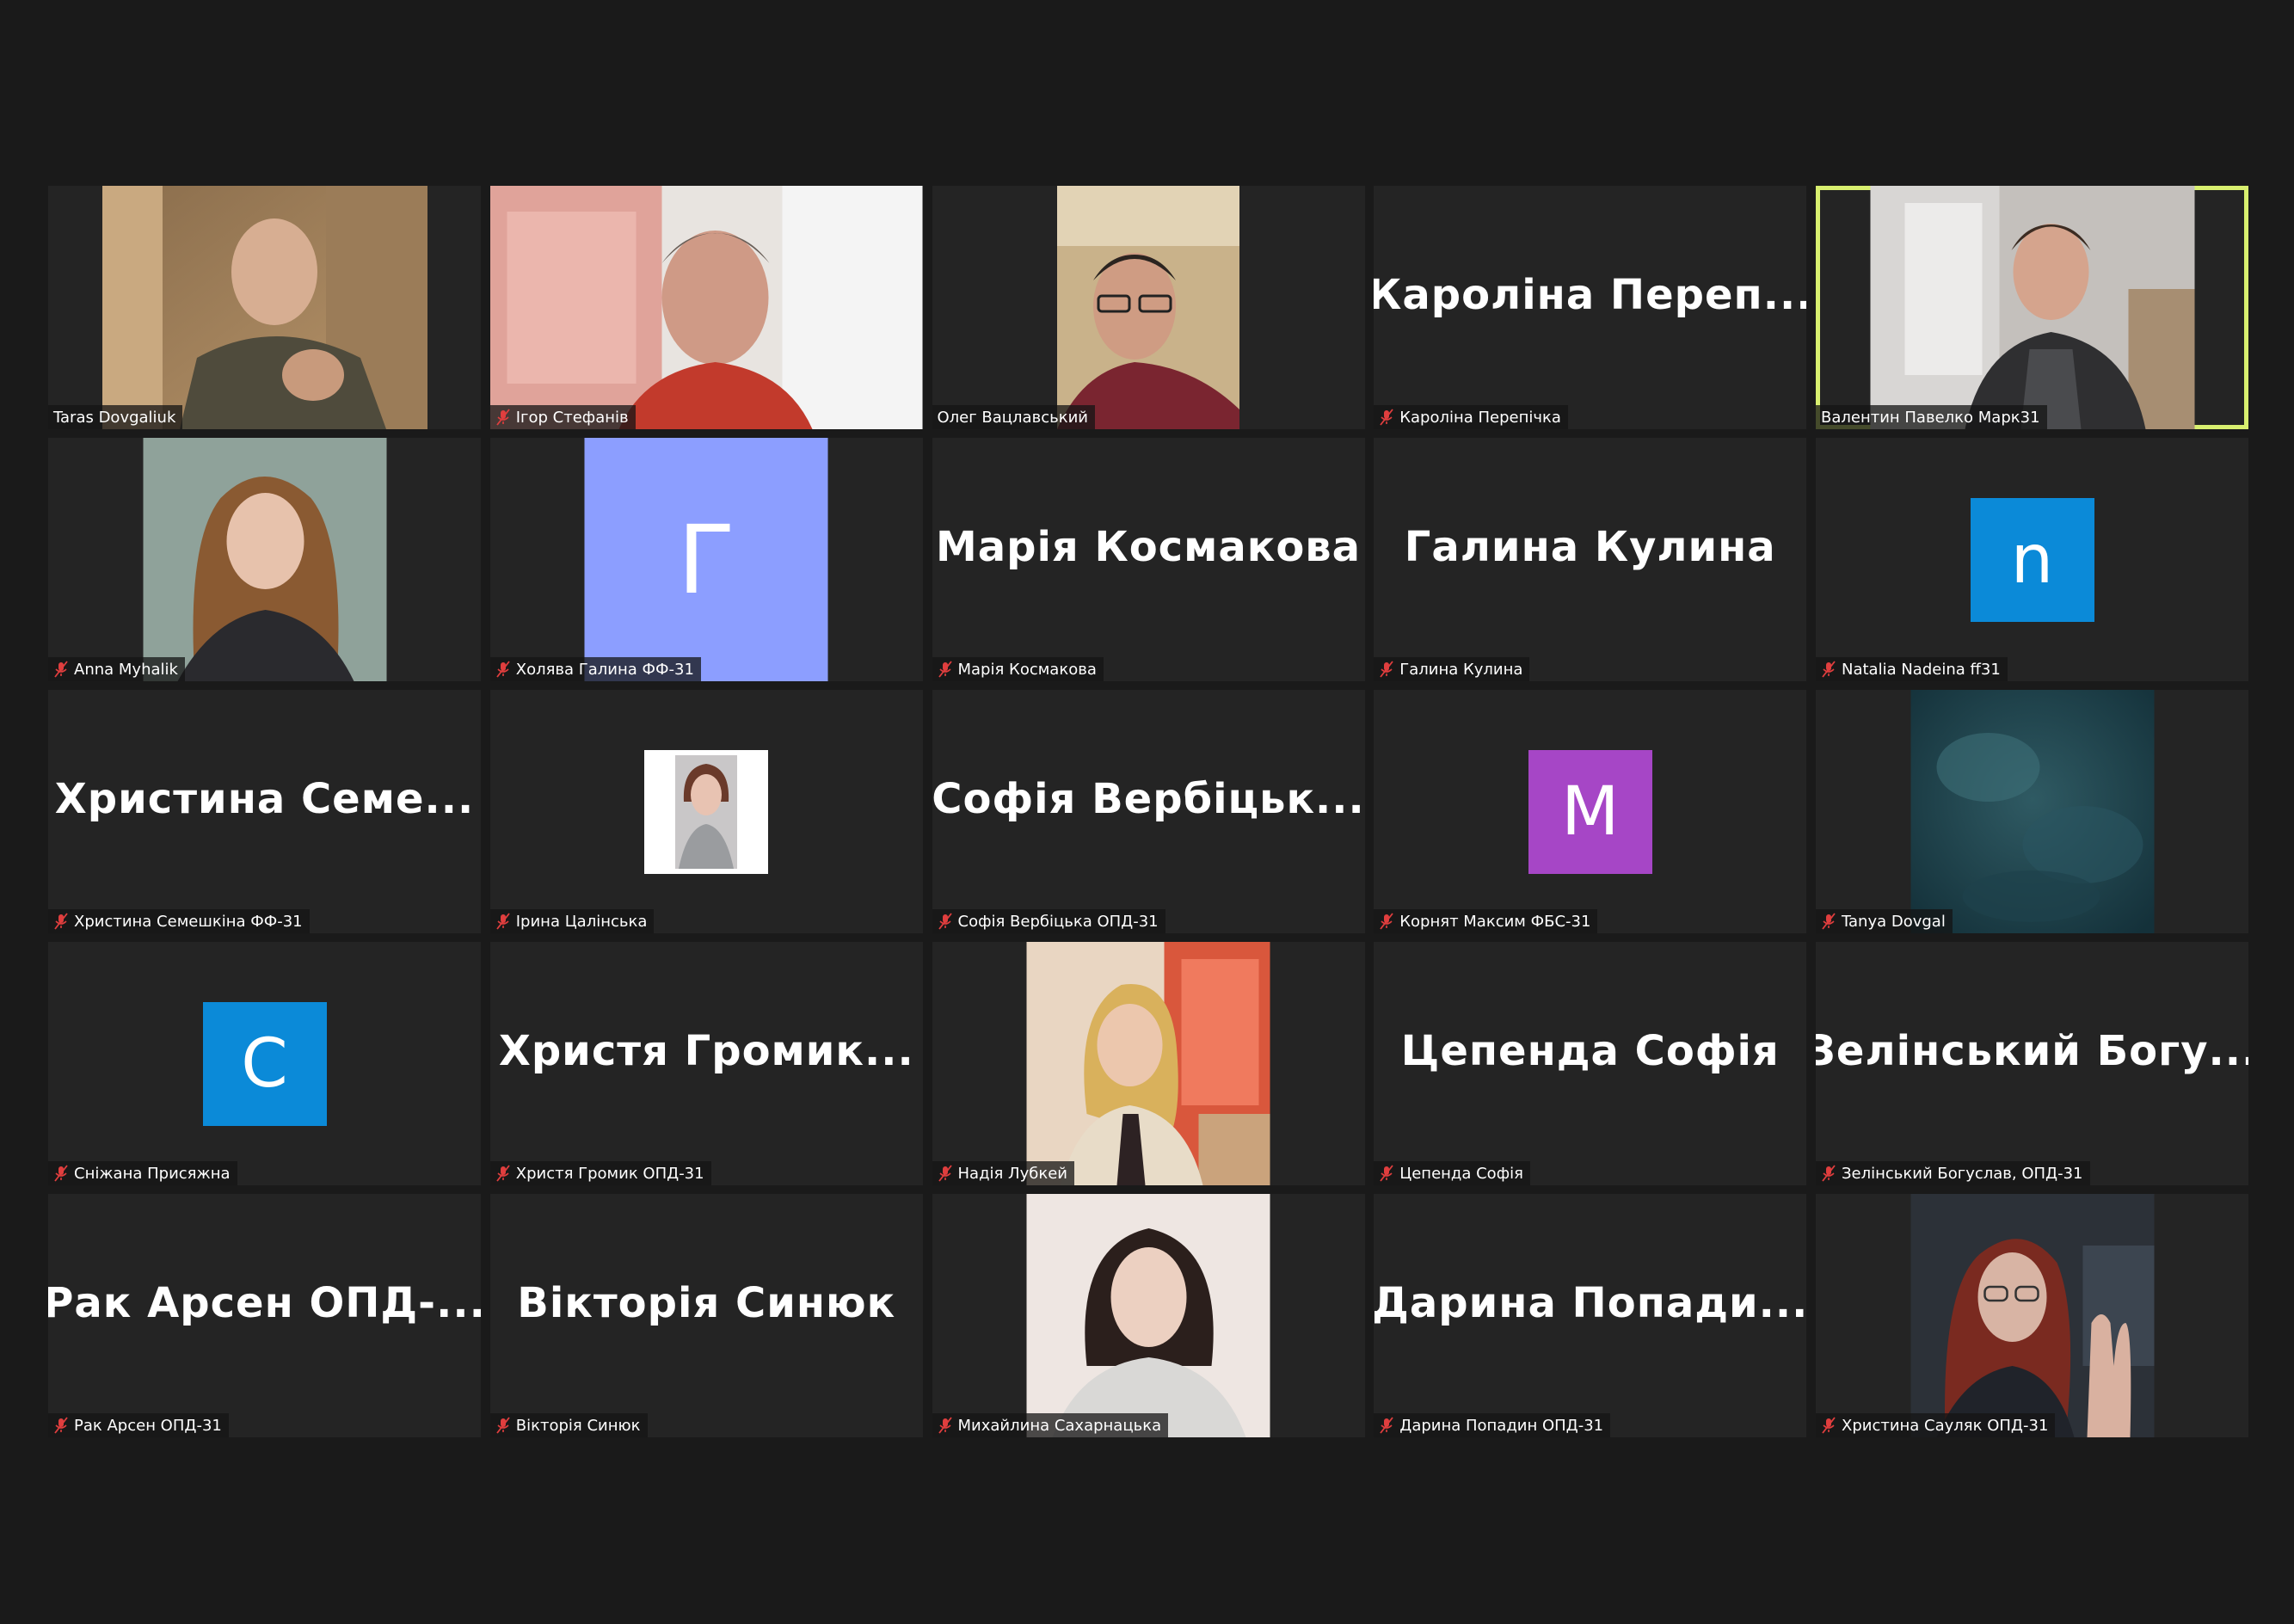 Image resolution: width=2294 pixels, height=1624 pixels. I want to click on participant-name-label: Марія Космакова, so click(1018, 669).